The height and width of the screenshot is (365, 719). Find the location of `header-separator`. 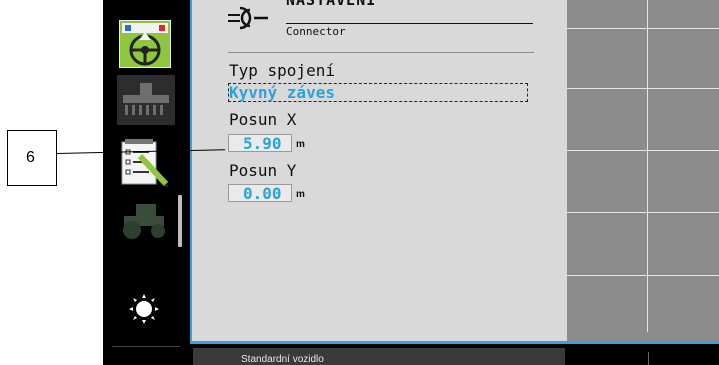

header-separator is located at coordinates (381, 52).